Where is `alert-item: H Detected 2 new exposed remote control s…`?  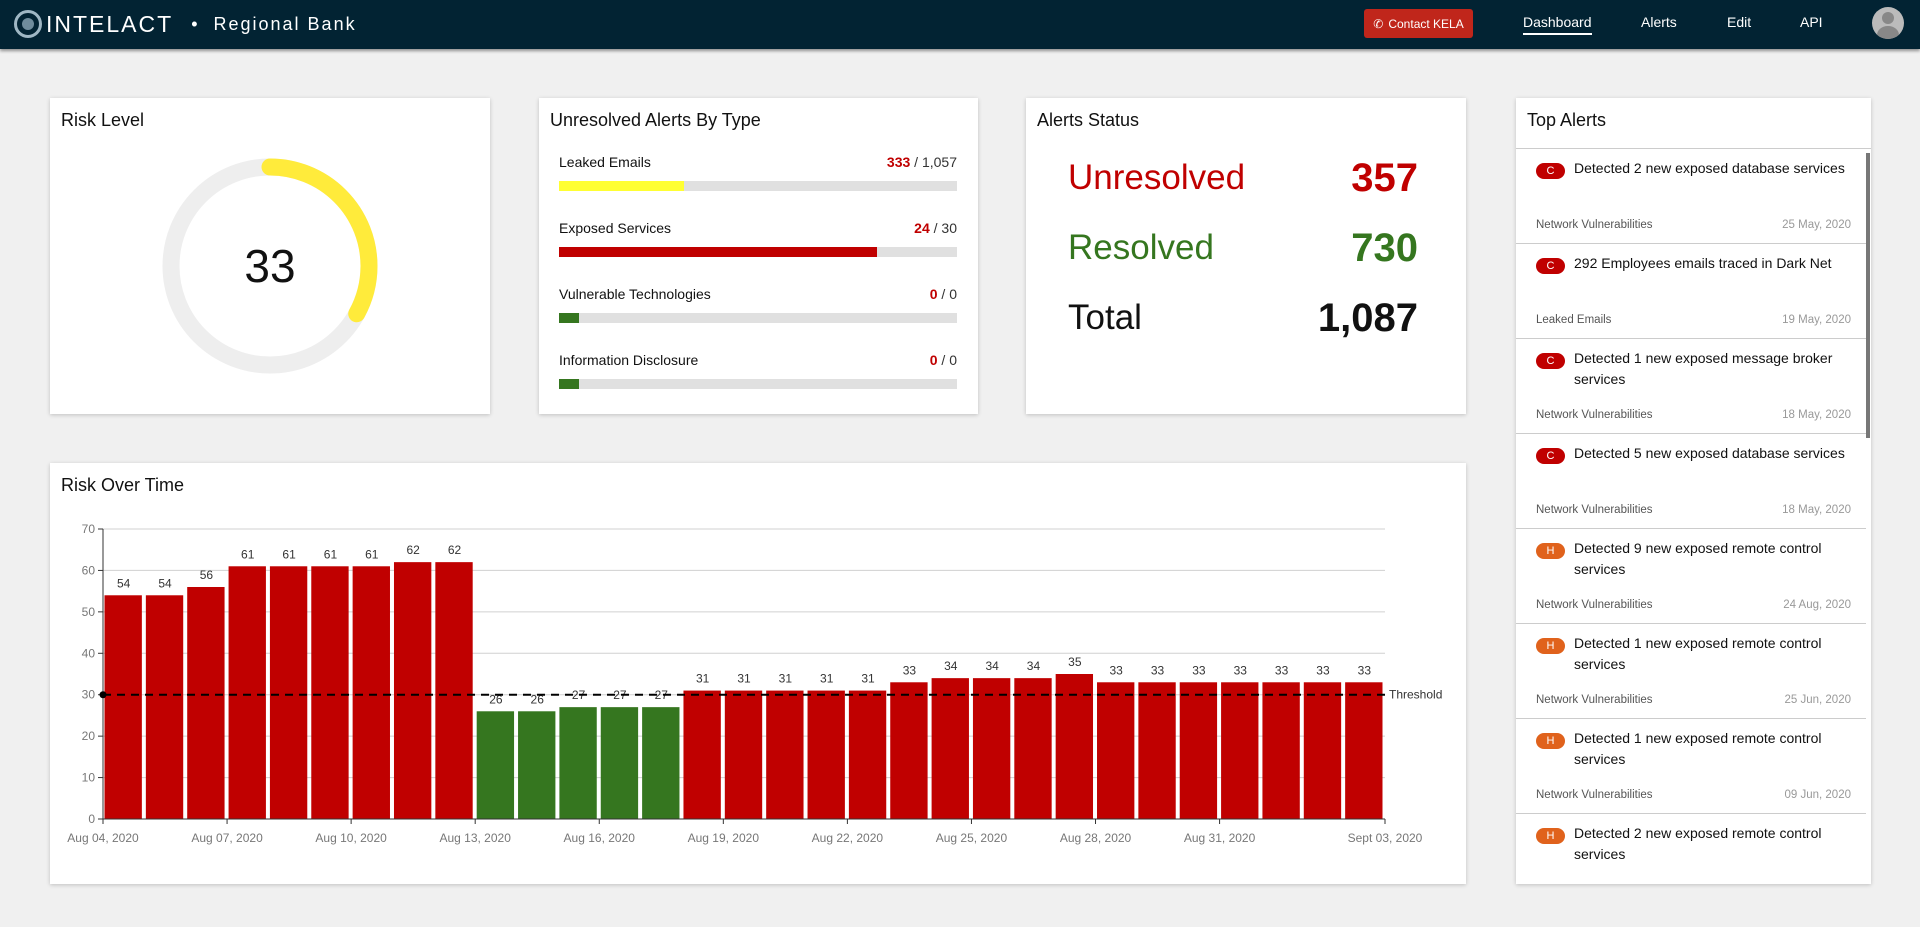 alert-item: H Detected 2 new exposed remote control s… is located at coordinates (1691, 849).